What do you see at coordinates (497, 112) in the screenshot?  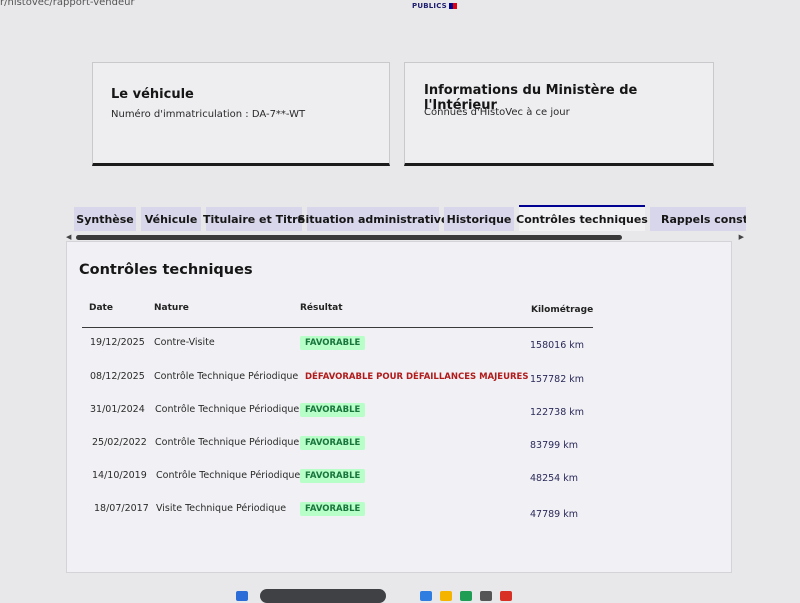 I see `ministry-card-subtitle: Connues d'HistoVec à ce jour` at bounding box center [497, 112].